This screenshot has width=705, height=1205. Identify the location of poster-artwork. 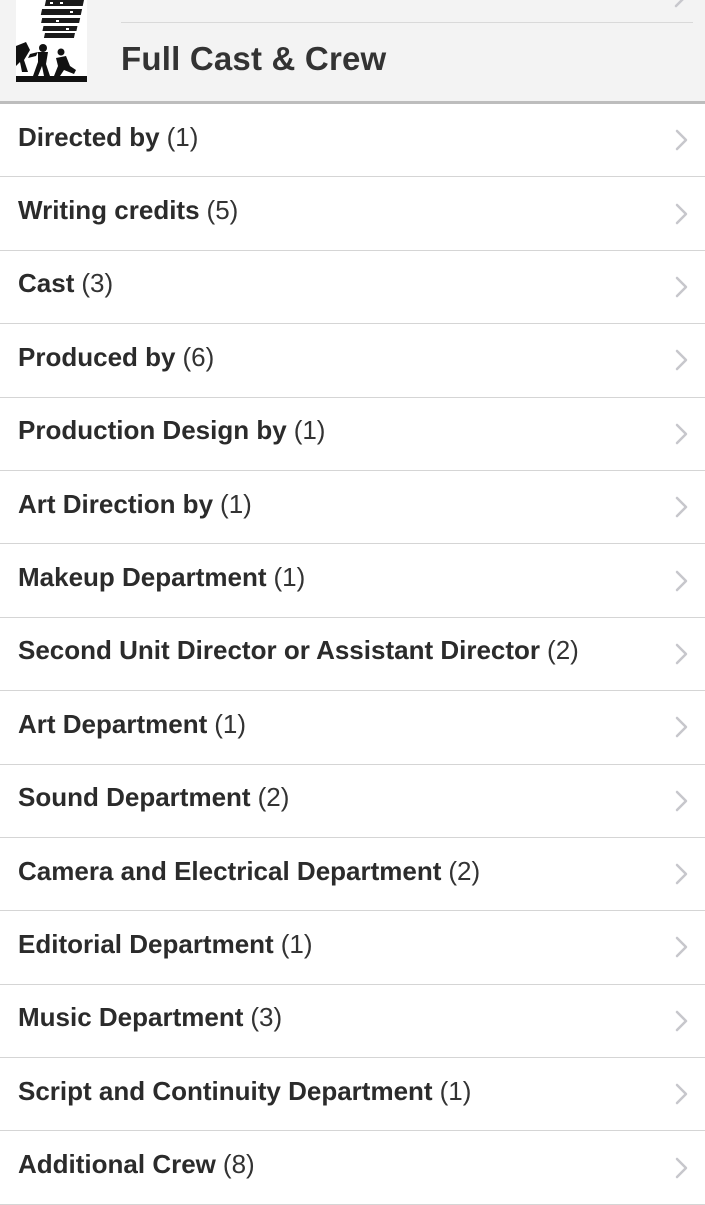
(51, 41).